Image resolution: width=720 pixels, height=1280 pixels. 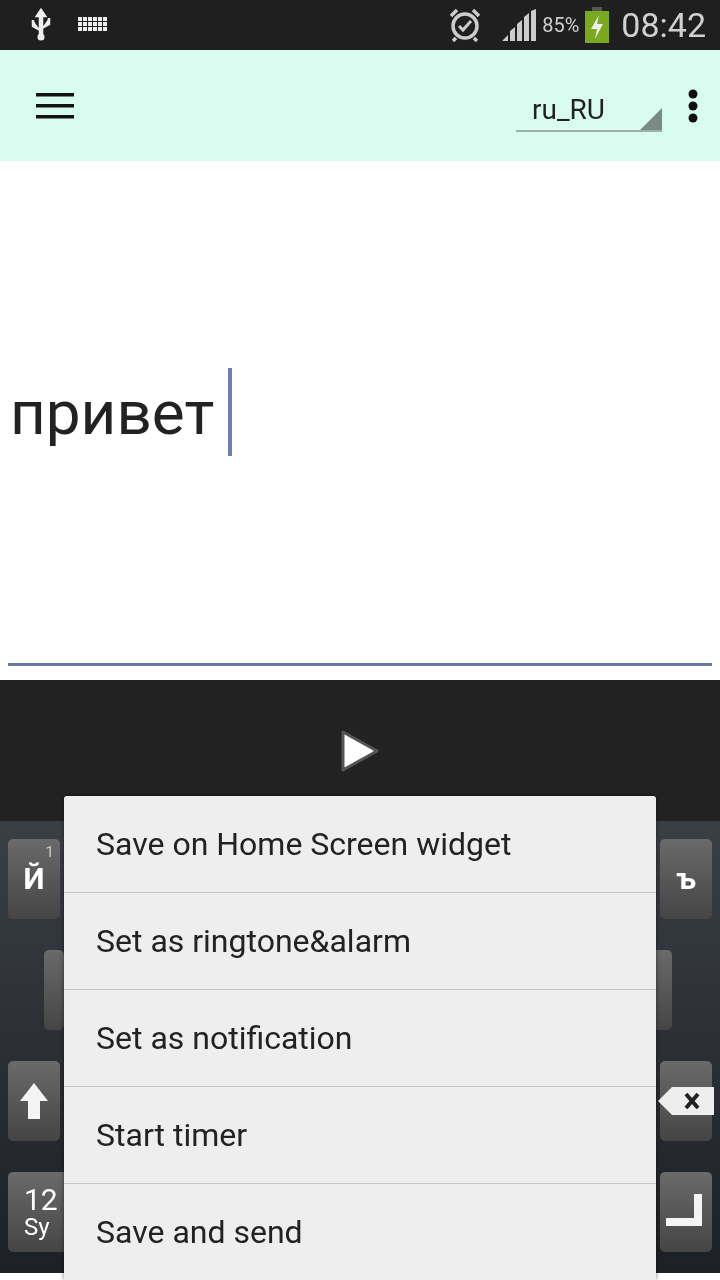 I want to click on battery-percentage: 85%, so click(x=561, y=25).